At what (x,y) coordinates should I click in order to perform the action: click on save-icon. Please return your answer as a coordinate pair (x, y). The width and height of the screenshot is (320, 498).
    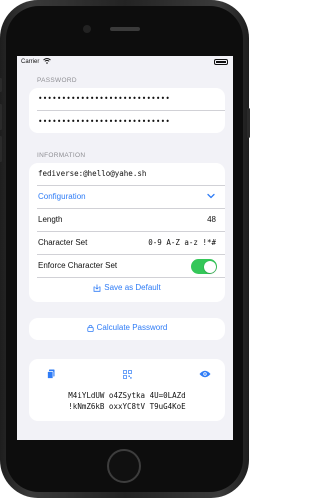
    Looking at the image, I should click on (97, 288).